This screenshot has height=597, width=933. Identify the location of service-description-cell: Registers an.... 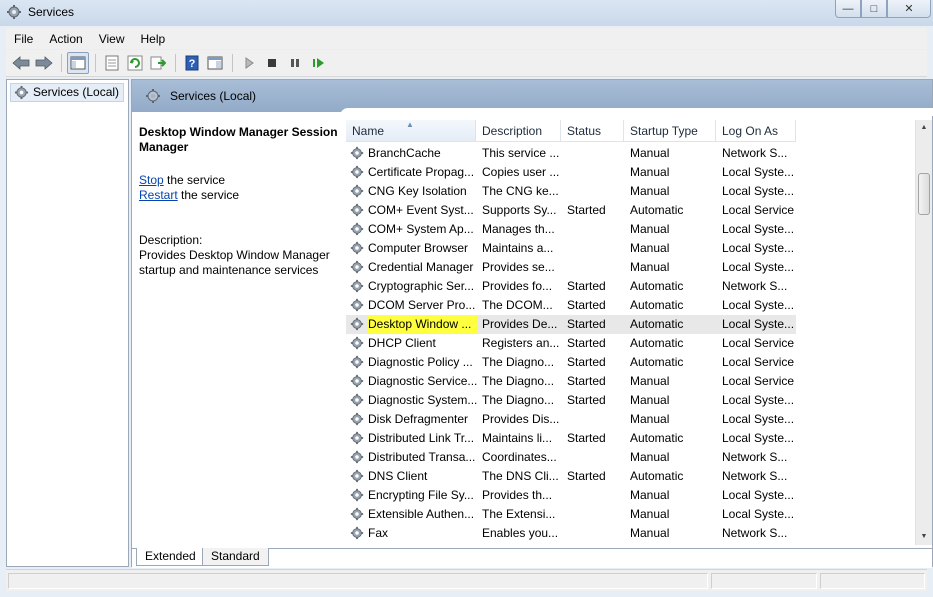
(521, 343).